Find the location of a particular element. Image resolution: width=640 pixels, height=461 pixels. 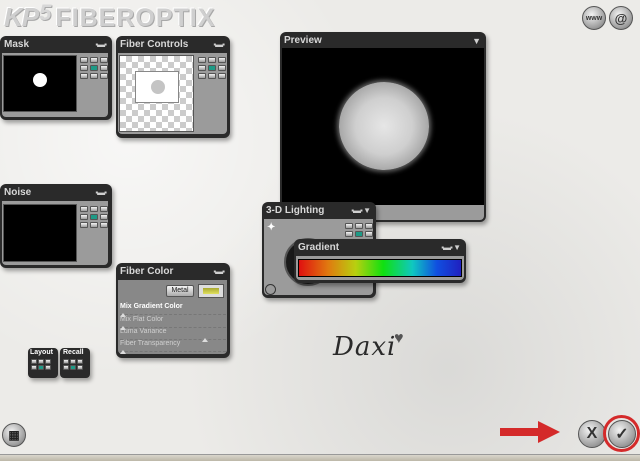

web-icon: www is located at coordinates (594, 18).